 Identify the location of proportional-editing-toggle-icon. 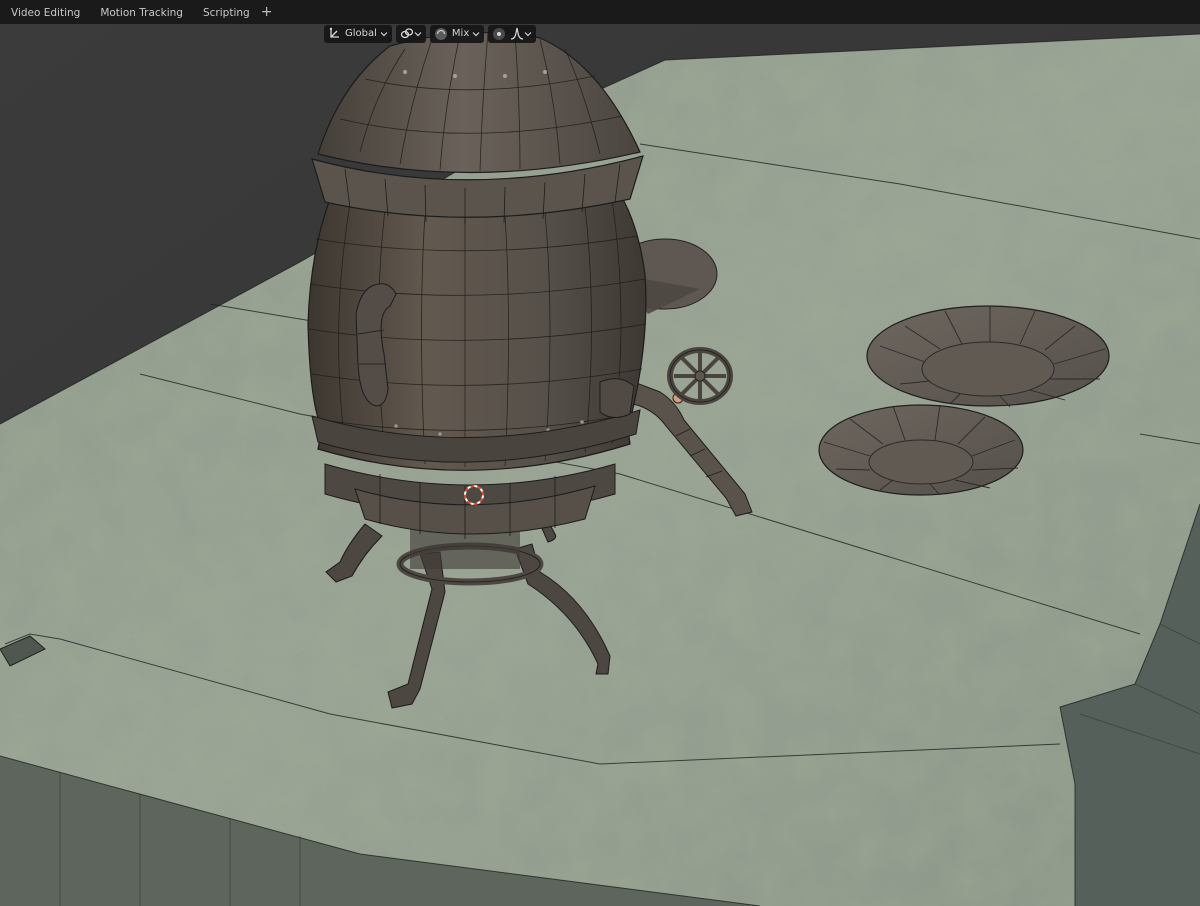
(499, 34).